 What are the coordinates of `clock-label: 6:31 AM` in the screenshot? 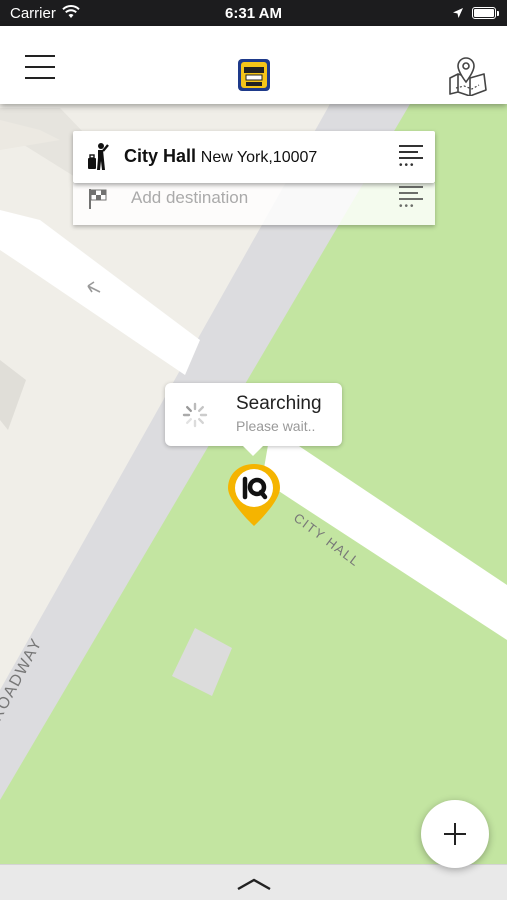 It's located at (253, 13).